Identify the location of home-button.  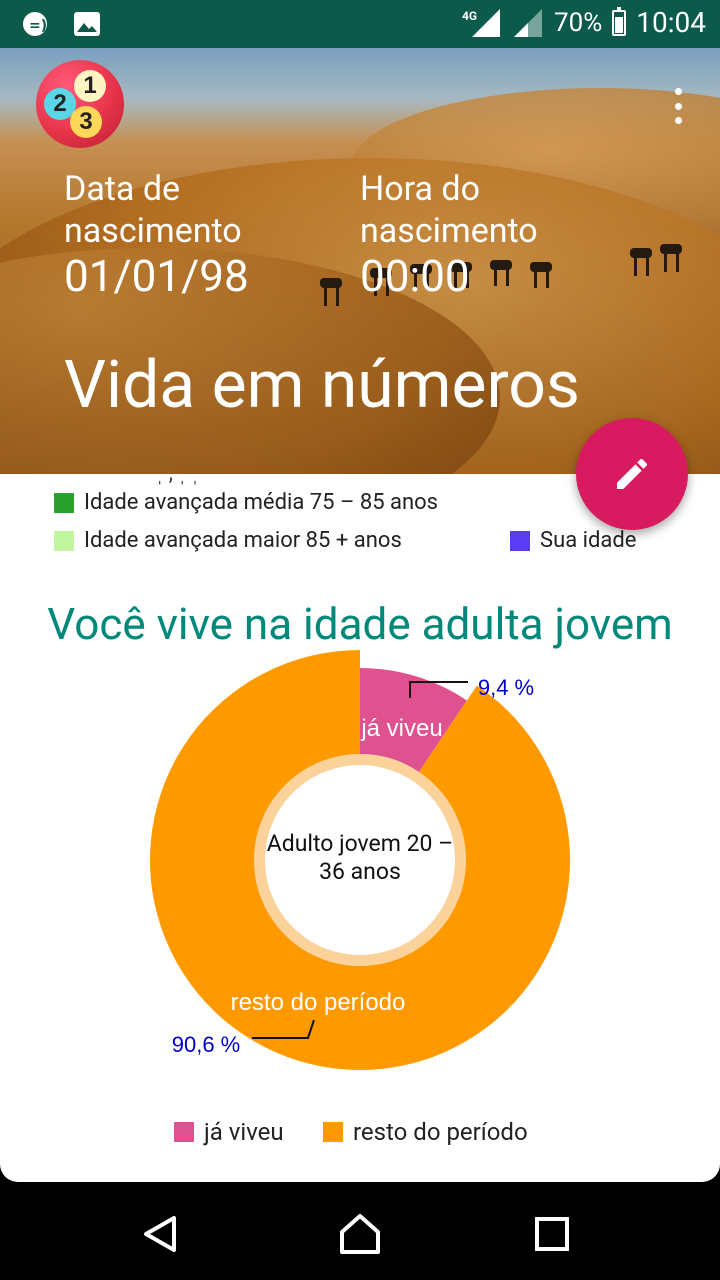
(360, 1234).